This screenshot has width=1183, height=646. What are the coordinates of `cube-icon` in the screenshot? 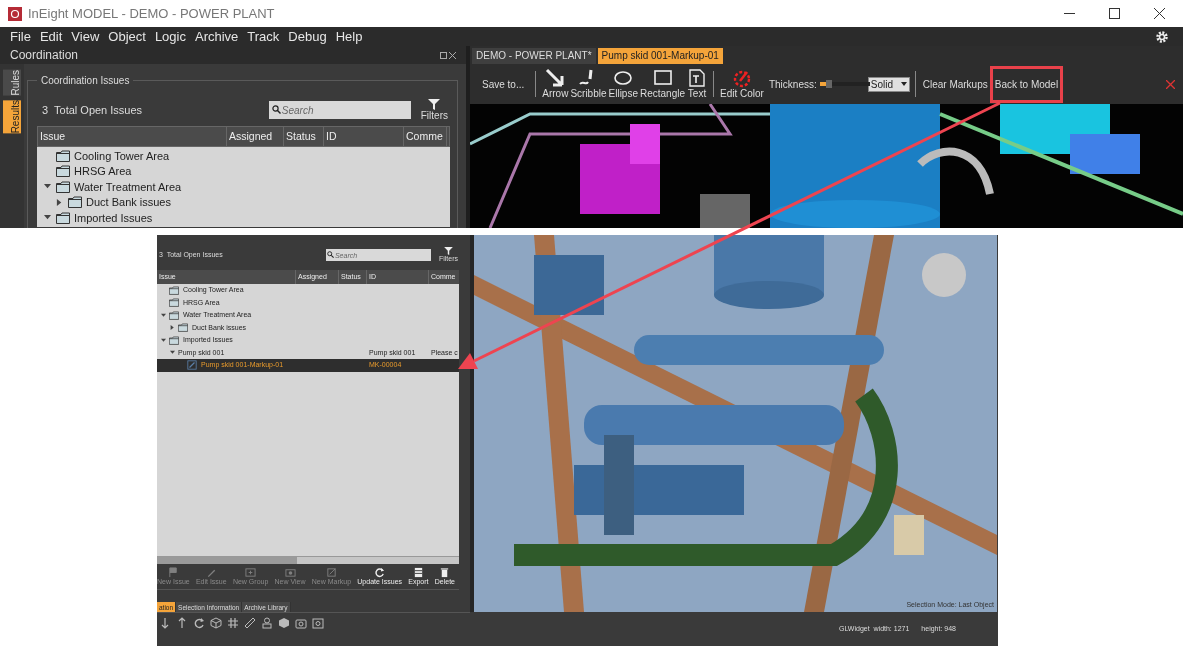 It's located at (284, 623).